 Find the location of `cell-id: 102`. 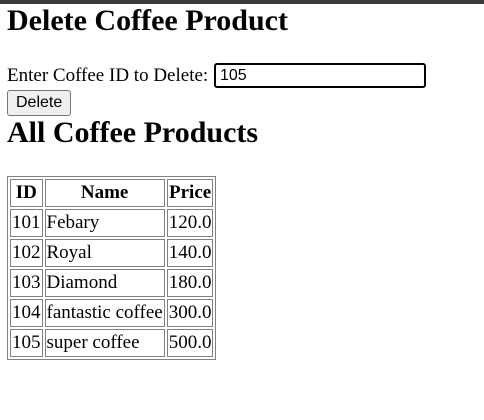

cell-id: 102 is located at coordinates (26, 253).